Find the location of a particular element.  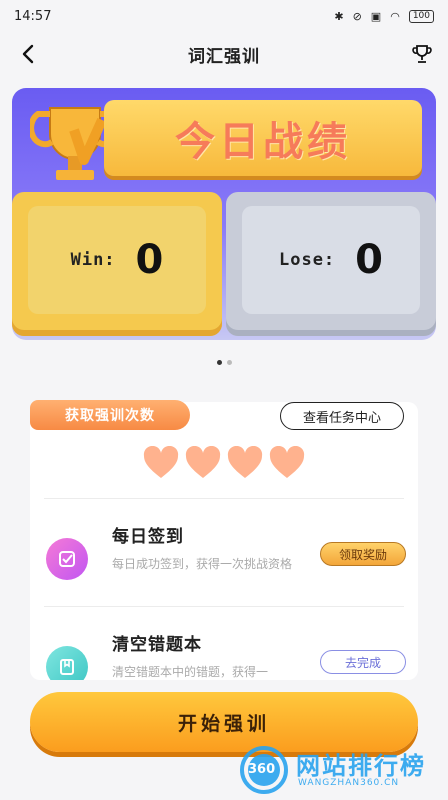

win-label: Win: is located at coordinates (93, 260).